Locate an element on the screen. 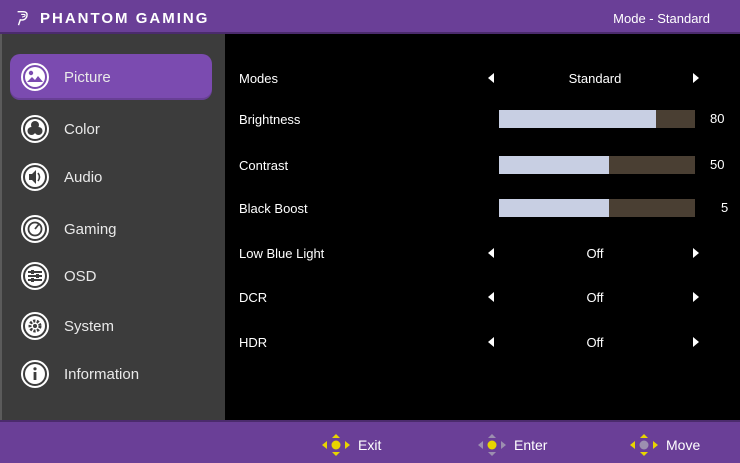  setting-label: Modes is located at coordinates (259, 78).